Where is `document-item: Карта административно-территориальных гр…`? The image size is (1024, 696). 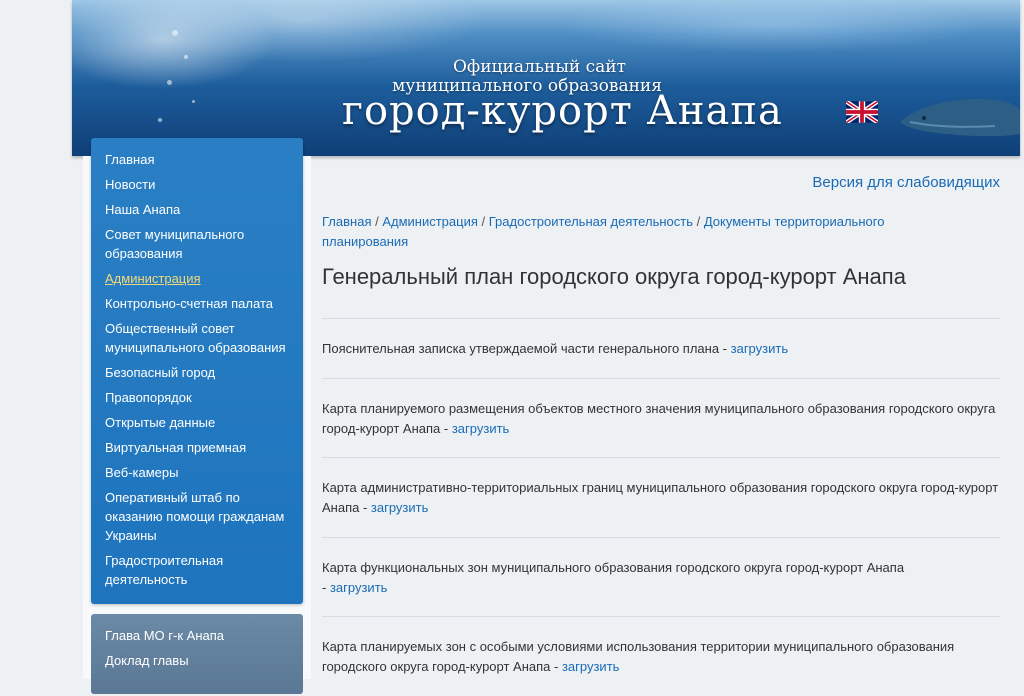 document-item: Карта административно-территориальных гр… is located at coordinates (661, 497).